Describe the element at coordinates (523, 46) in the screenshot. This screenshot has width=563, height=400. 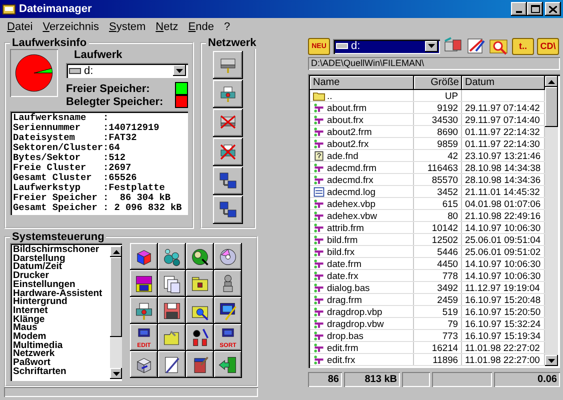
I see `temp-folder-button: t..` at that location.